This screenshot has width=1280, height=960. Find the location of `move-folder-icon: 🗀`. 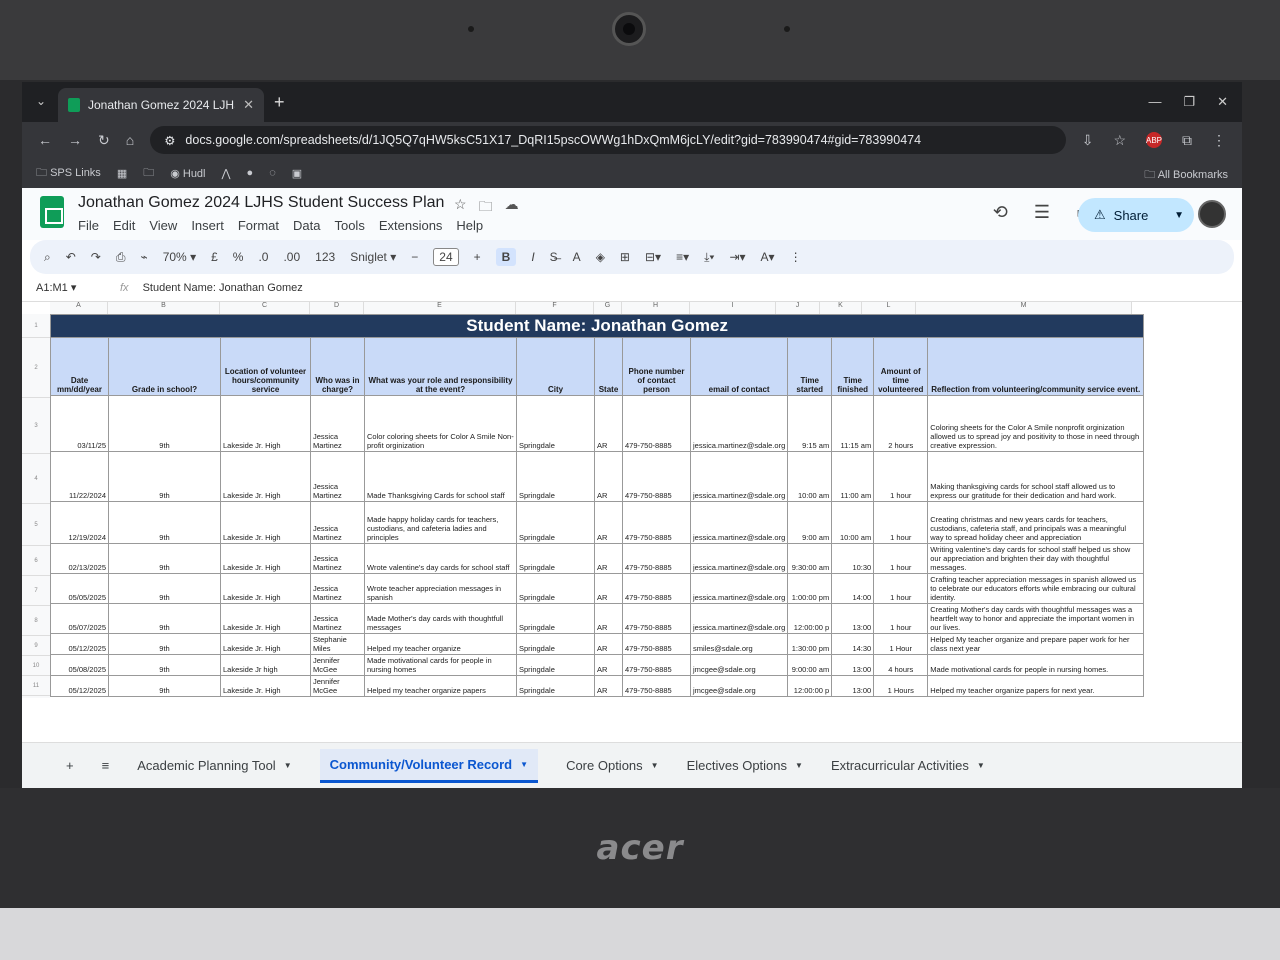

move-folder-icon: 🗀 is located at coordinates (486, 208).